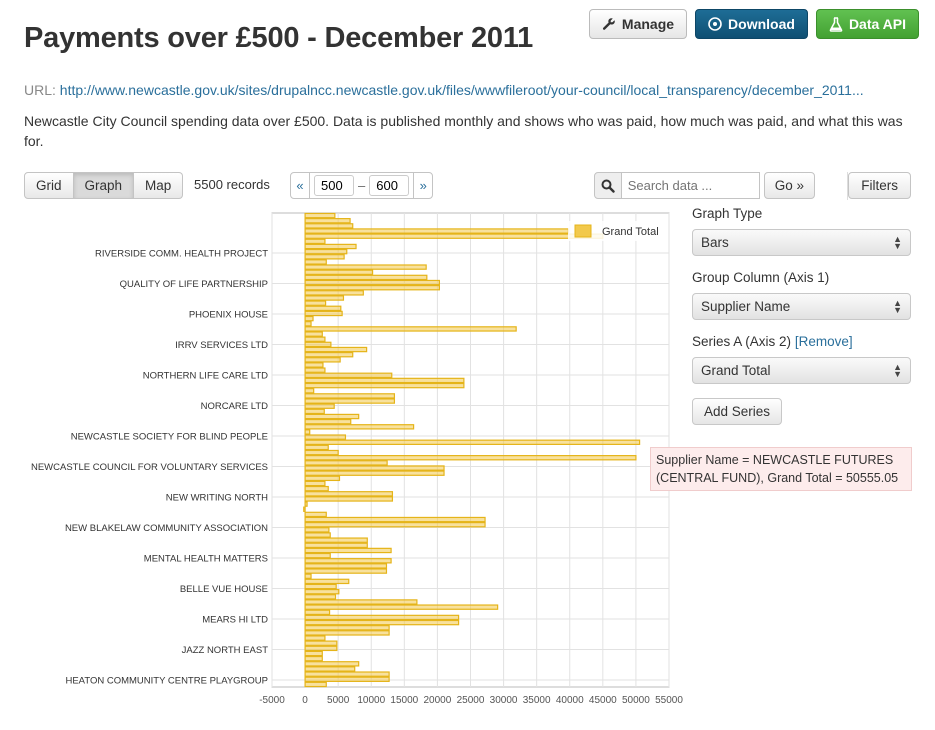  Describe the element at coordinates (607, 185) in the screenshot. I see `search-icon` at that location.